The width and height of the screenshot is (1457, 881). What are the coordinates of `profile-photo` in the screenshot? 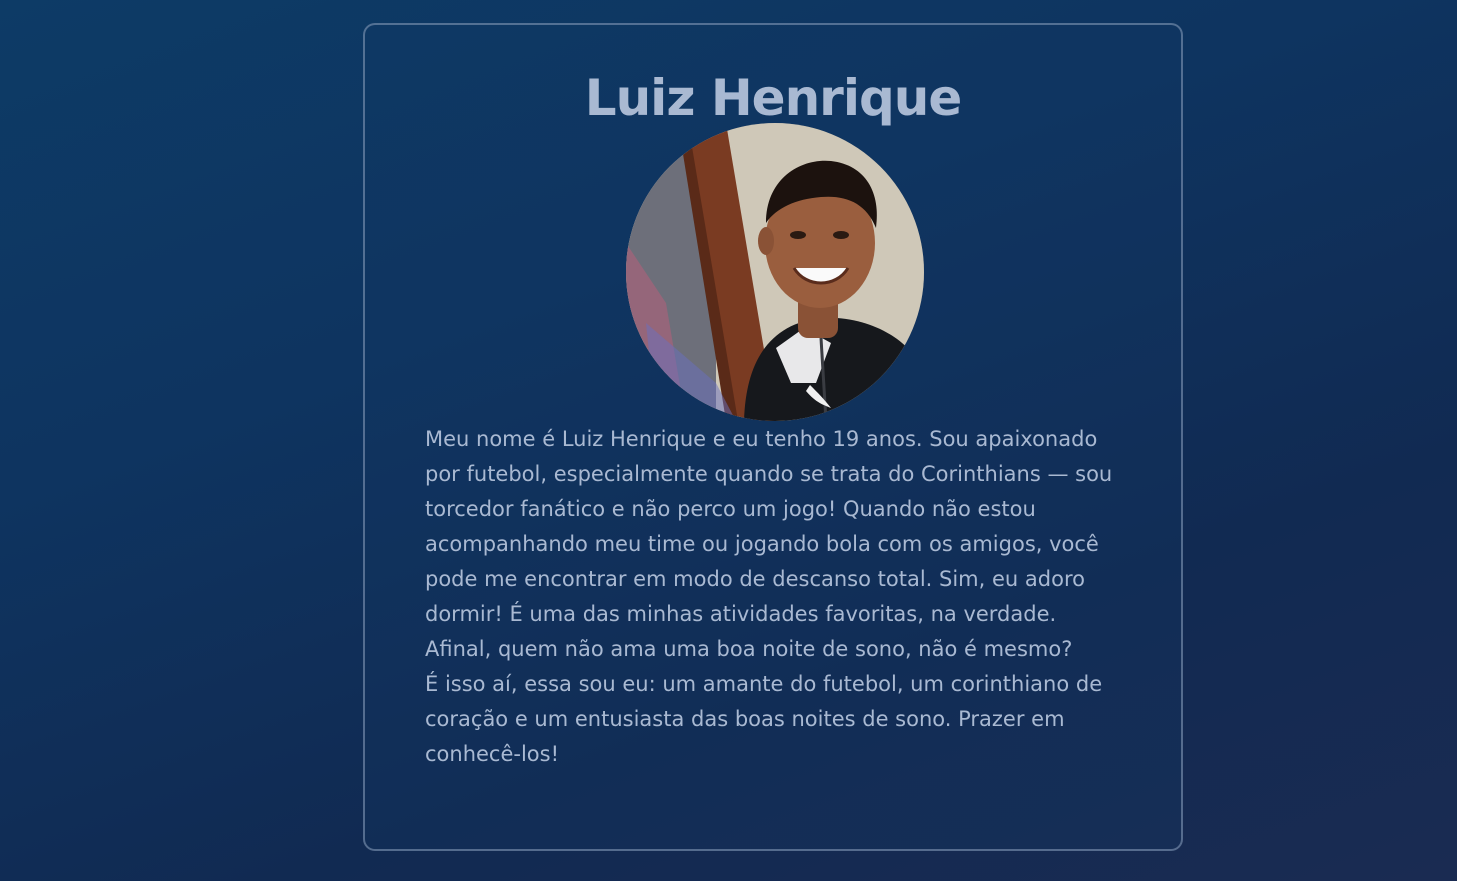 It's located at (775, 272).